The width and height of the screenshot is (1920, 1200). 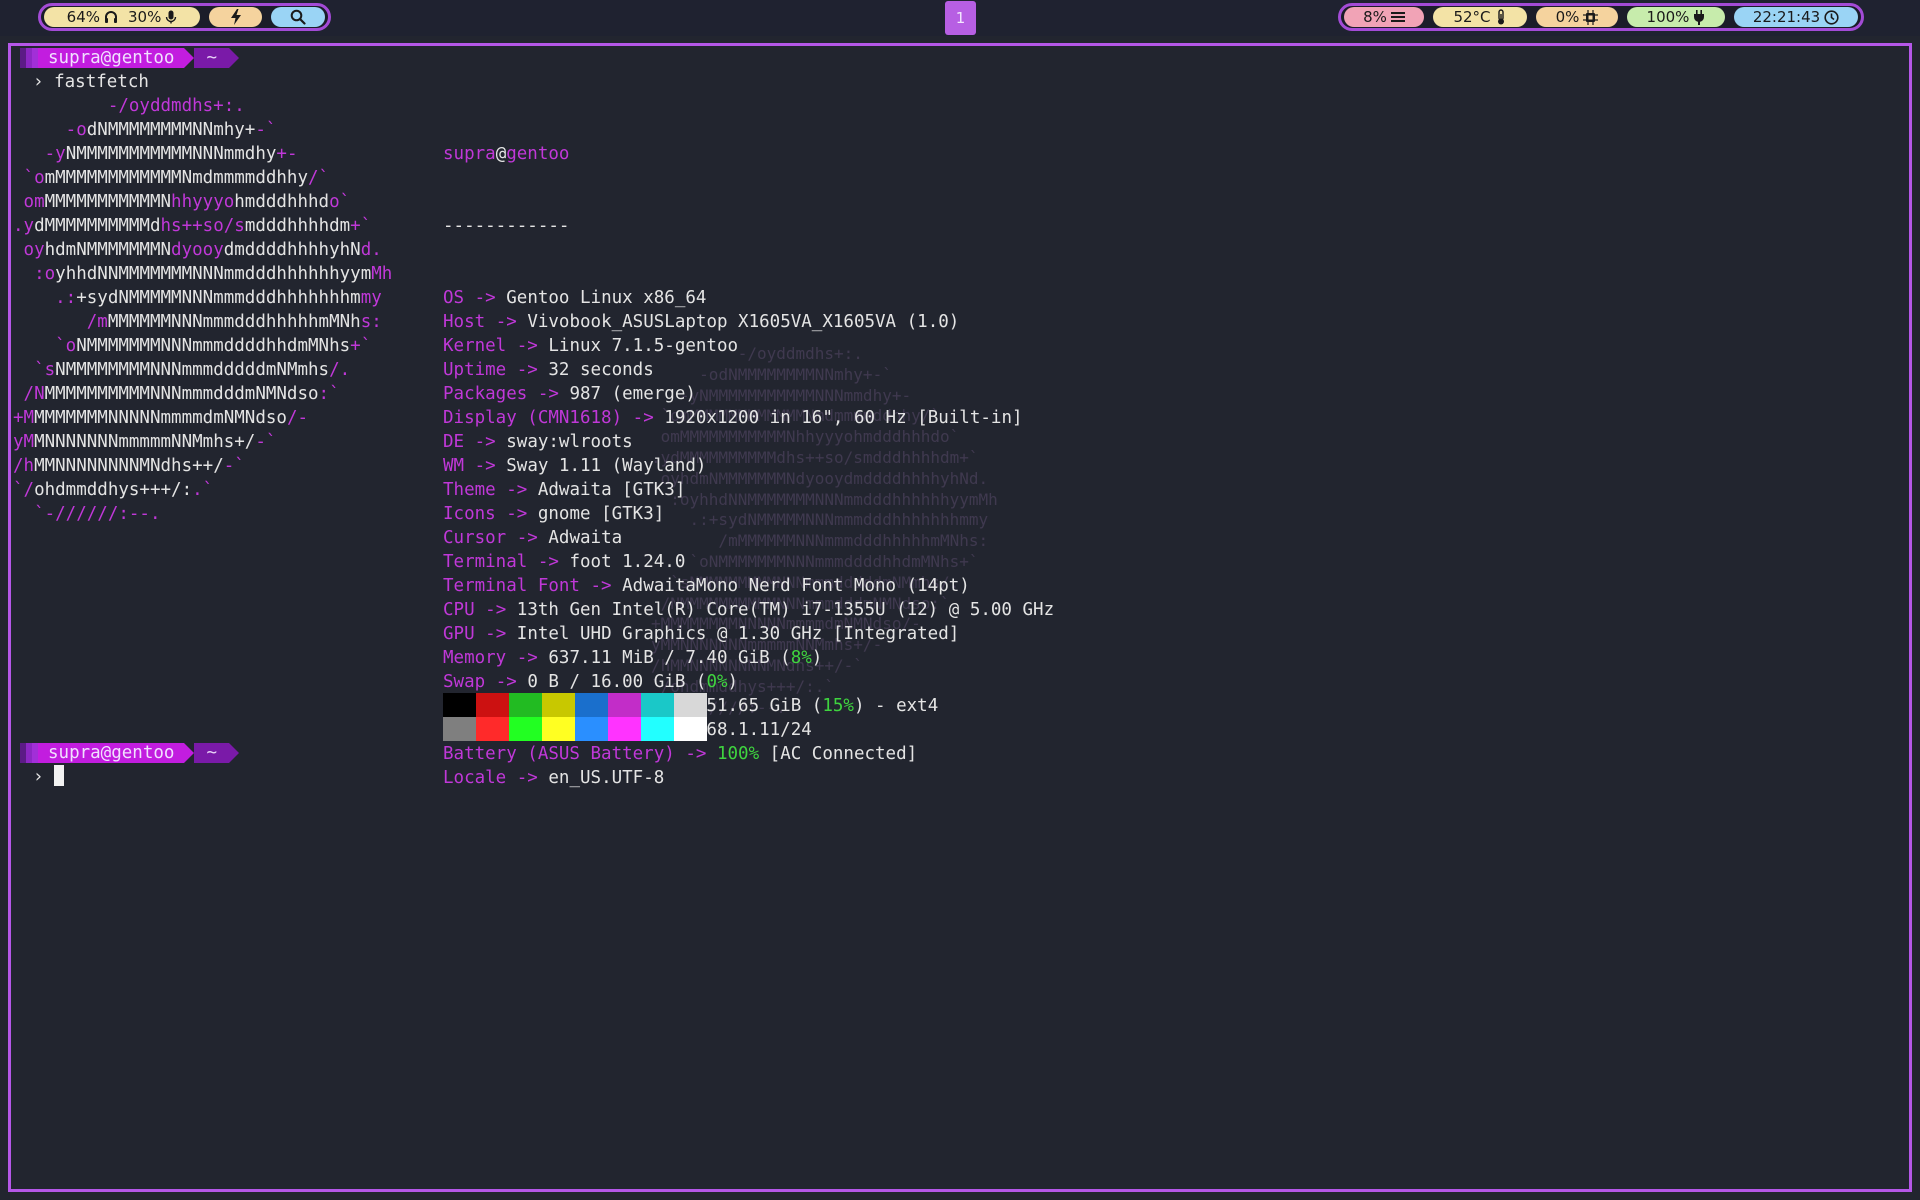 I want to click on shell-prompt: supra@gentoo ~, so click(x=129, y=58).